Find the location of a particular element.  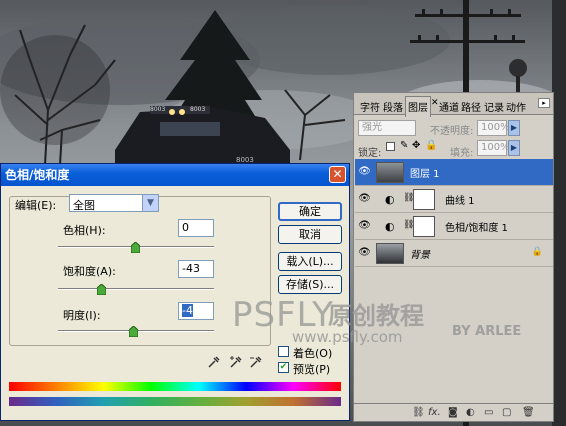

layer-name: 背景 is located at coordinates (420, 255).